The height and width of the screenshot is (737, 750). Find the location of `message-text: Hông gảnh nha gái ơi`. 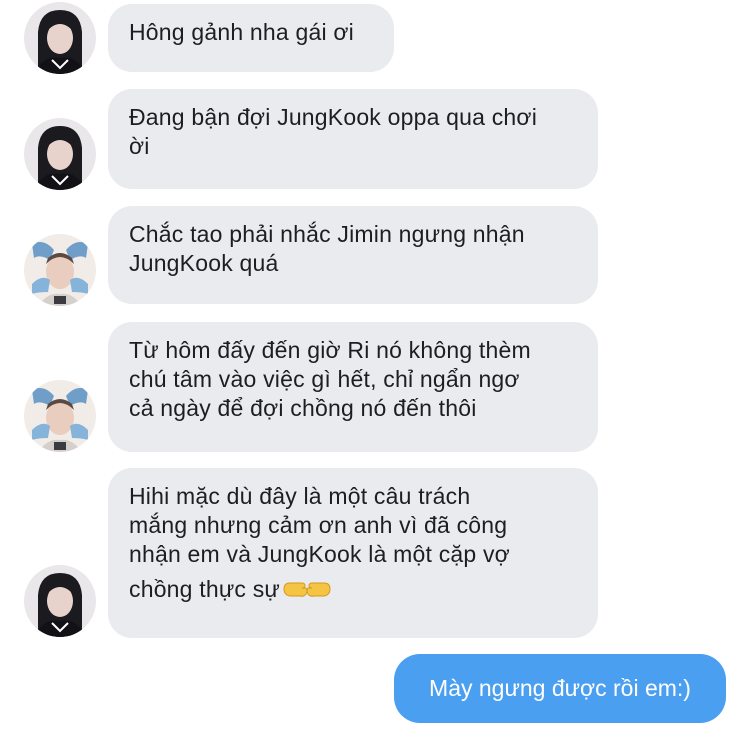

message-text: Hông gảnh nha gái ơi is located at coordinates (241, 32).